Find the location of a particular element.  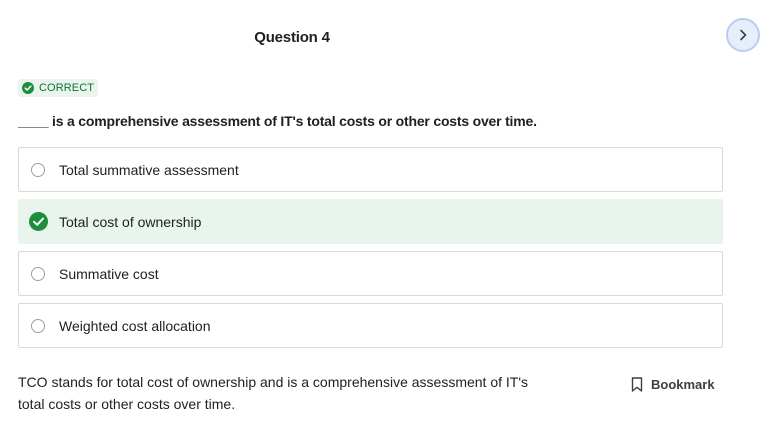

answer-option-label: Weighted cost allocation is located at coordinates (135, 325).